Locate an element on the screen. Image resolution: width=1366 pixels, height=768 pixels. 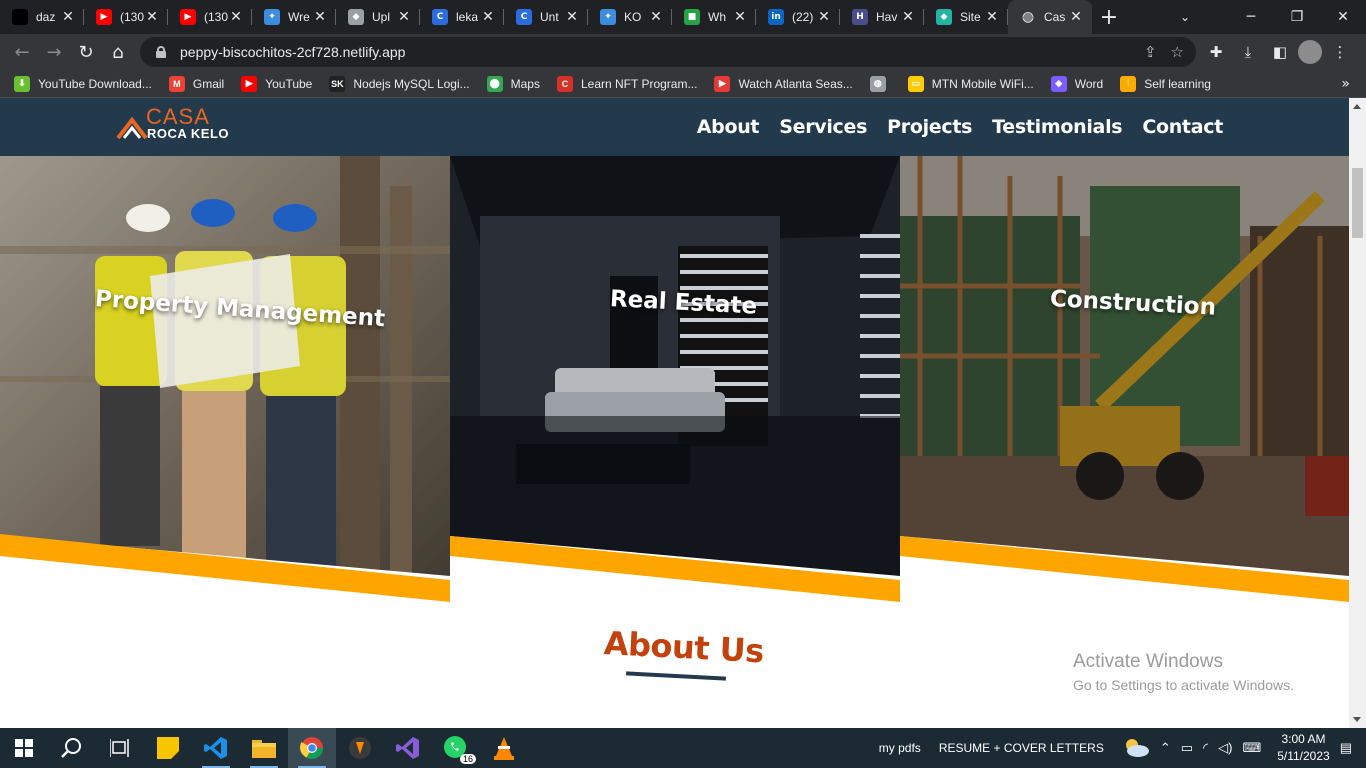
profile-avatar is located at coordinates (1310, 52).